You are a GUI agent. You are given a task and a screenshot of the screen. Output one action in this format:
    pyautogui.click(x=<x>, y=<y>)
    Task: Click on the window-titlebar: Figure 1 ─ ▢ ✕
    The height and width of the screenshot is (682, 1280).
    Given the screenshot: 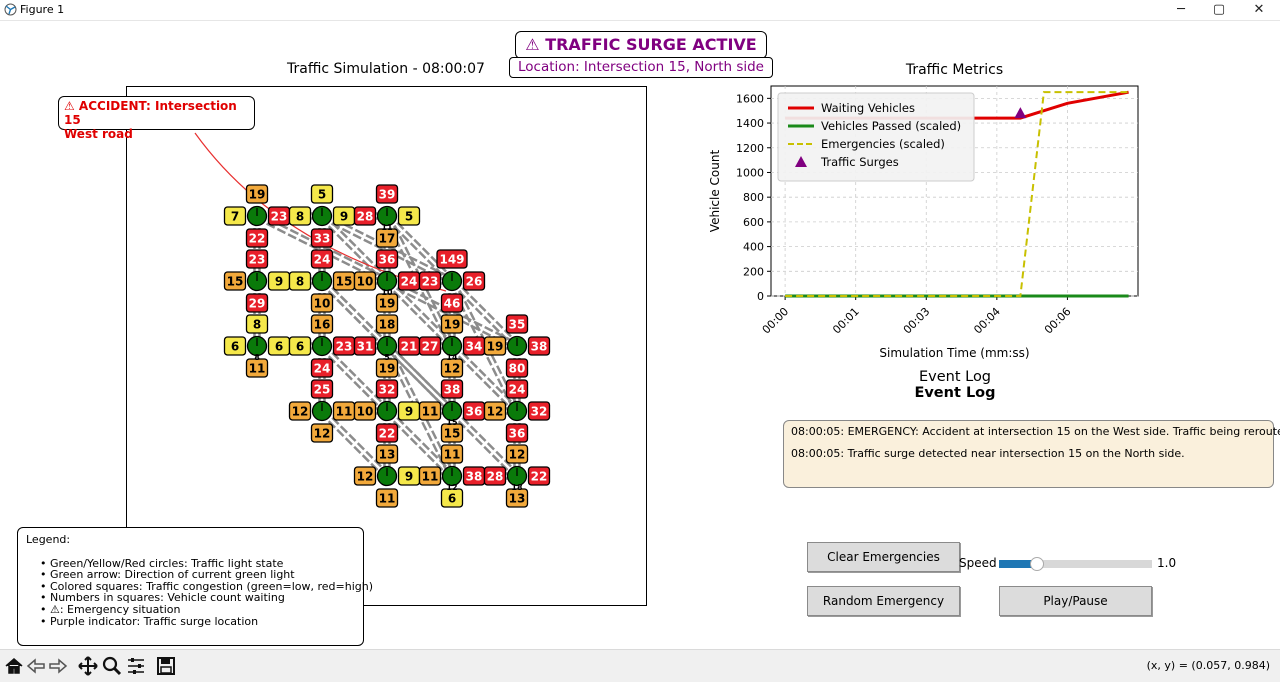 What is the action you would take?
    pyautogui.click(x=640, y=10)
    